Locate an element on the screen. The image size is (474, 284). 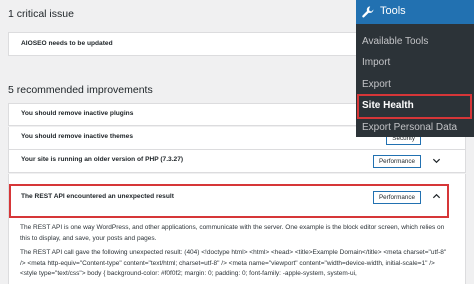
menu-item-export: Export is located at coordinates (376, 84).